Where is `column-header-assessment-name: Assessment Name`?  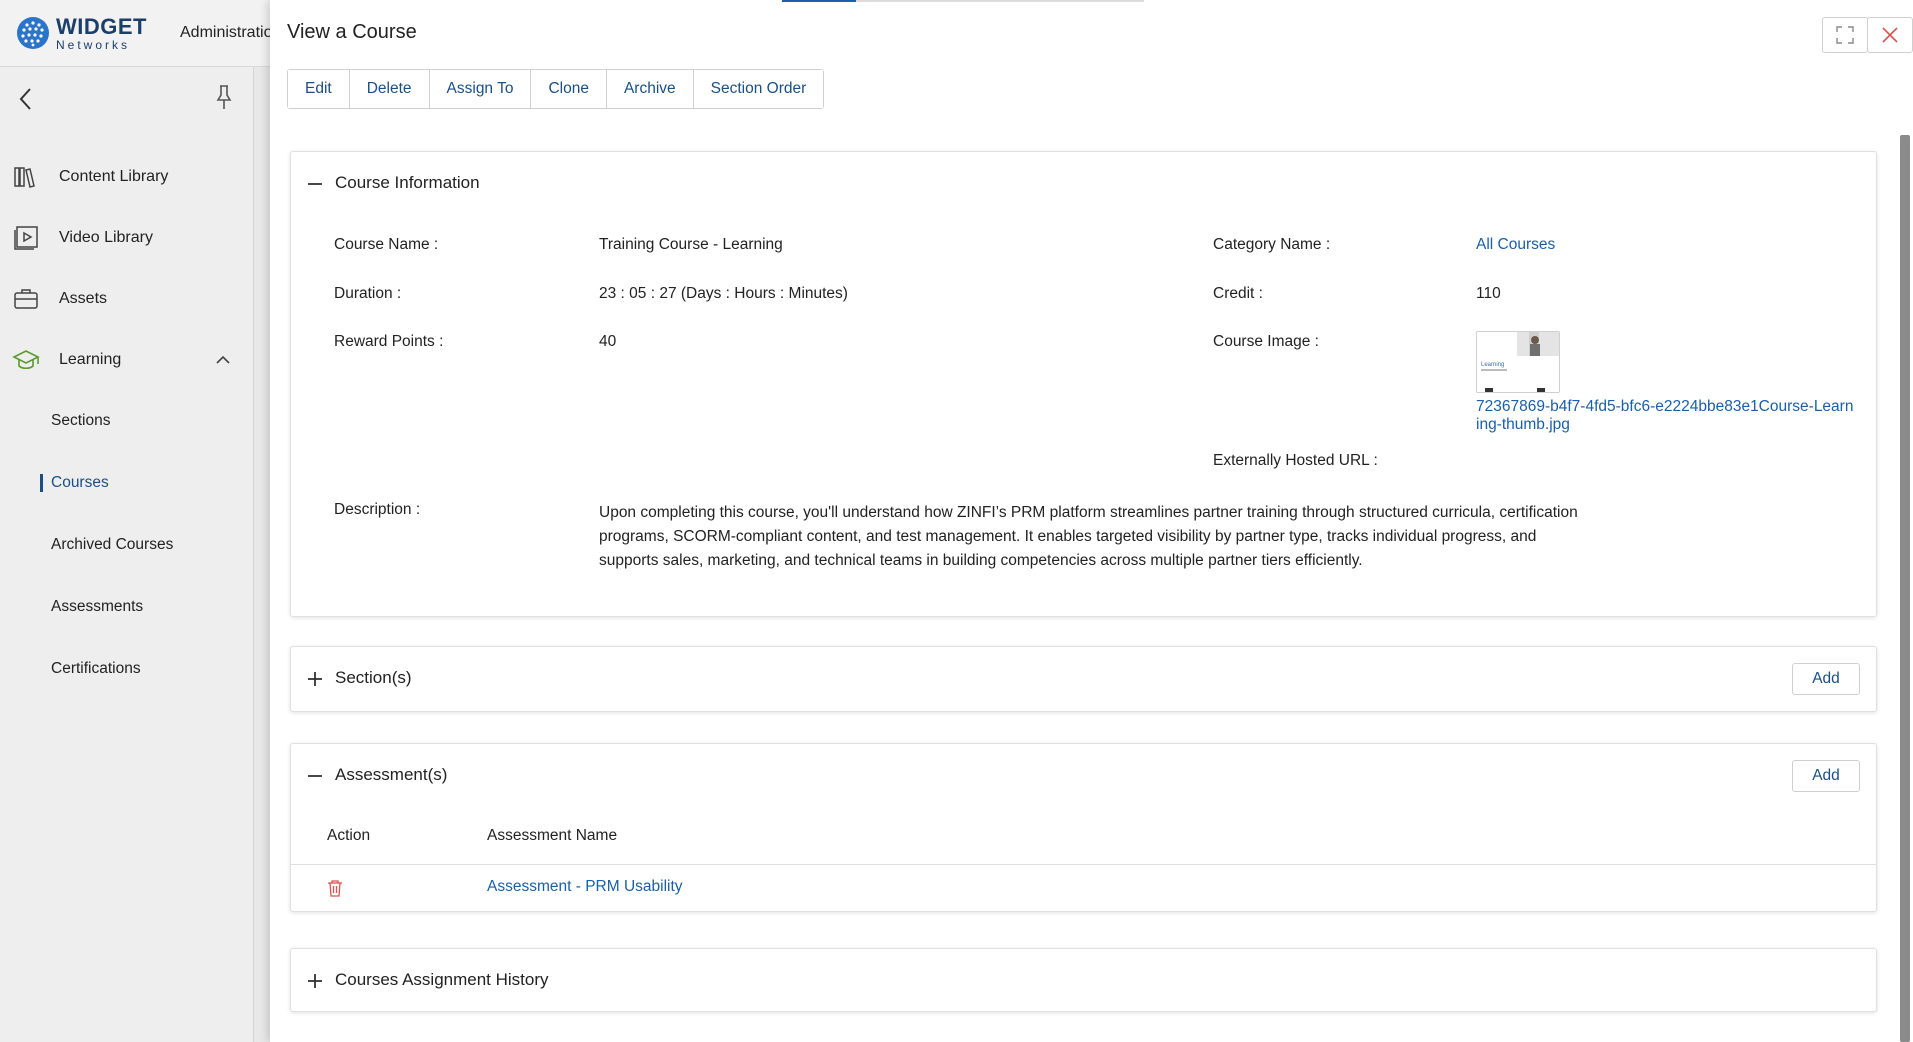
column-header-assessment-name: Assessment Name is located at coordinates (552, 836).